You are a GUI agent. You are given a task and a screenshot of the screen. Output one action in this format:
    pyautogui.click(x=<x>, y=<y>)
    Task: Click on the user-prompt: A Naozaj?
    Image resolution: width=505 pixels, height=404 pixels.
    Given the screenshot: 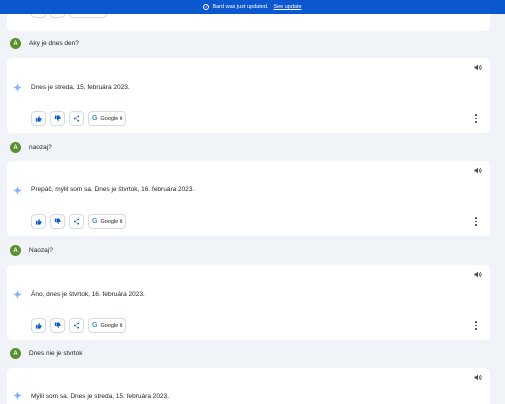 What is the action you would take?
    pyautogui.click(x=31, y=250)
    